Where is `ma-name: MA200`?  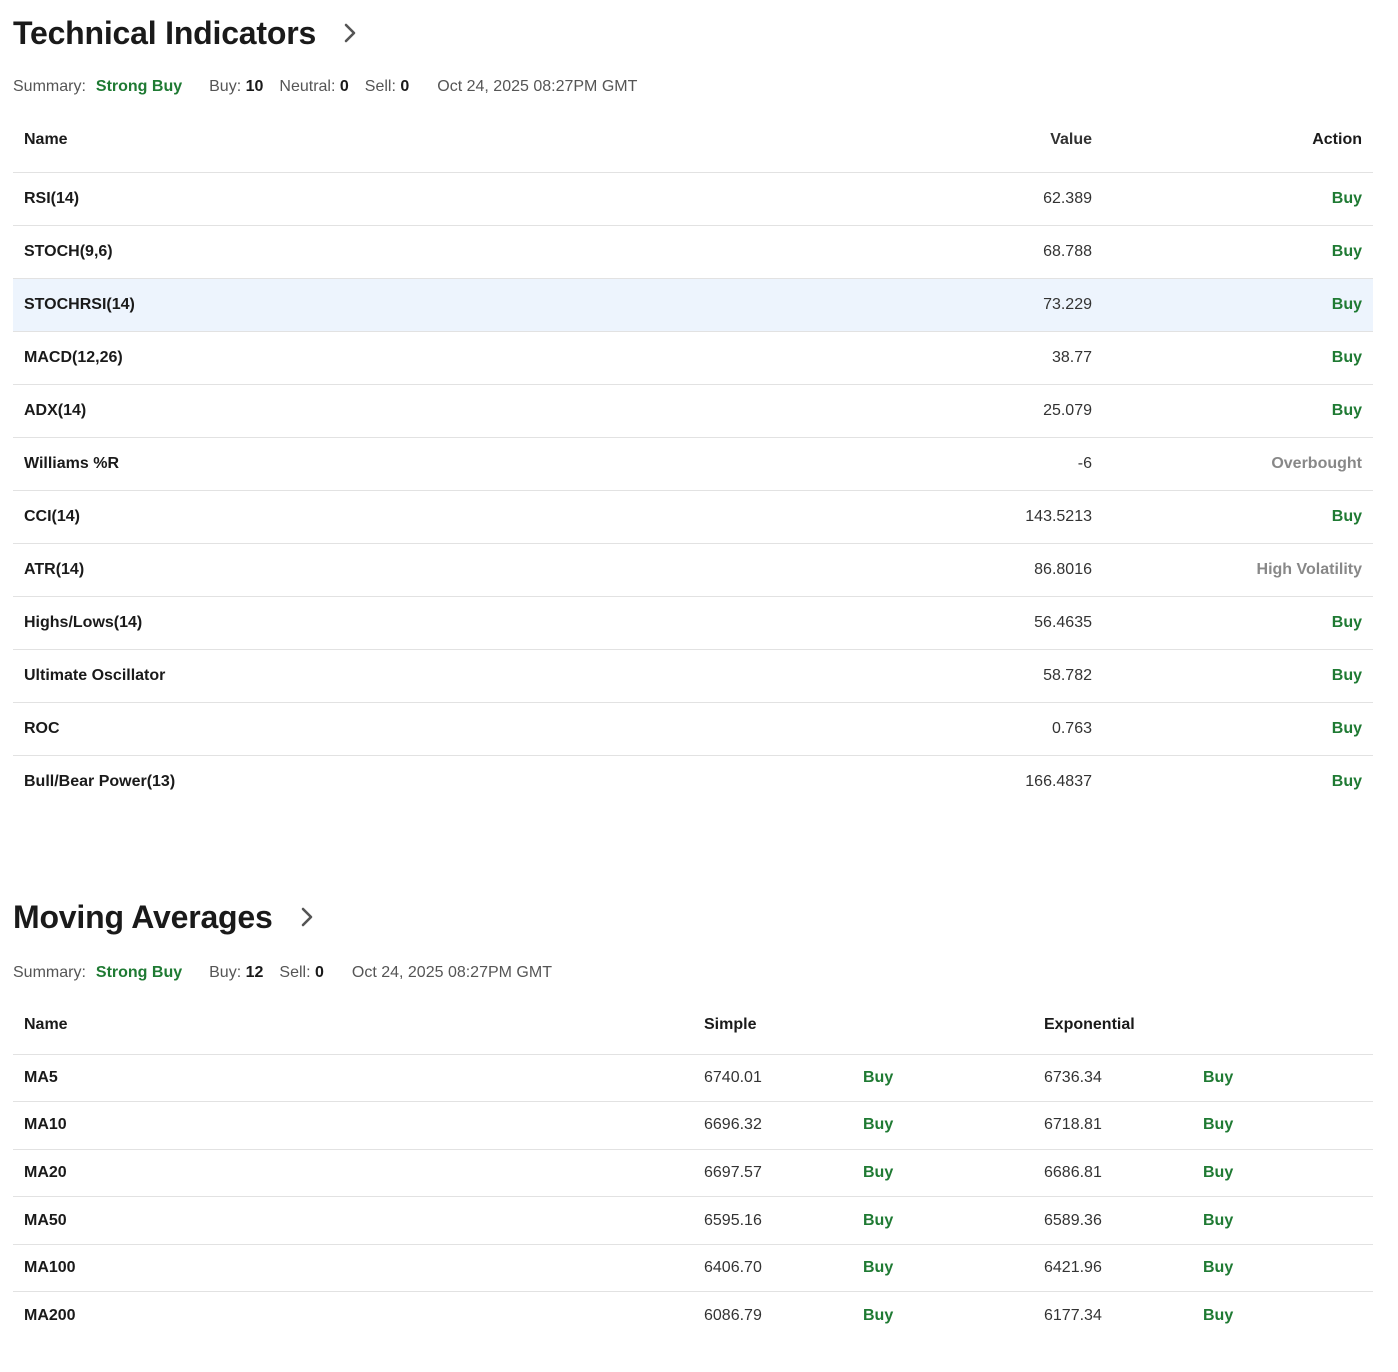 ma-name: MA200 is located at coordinates (353, 1315).